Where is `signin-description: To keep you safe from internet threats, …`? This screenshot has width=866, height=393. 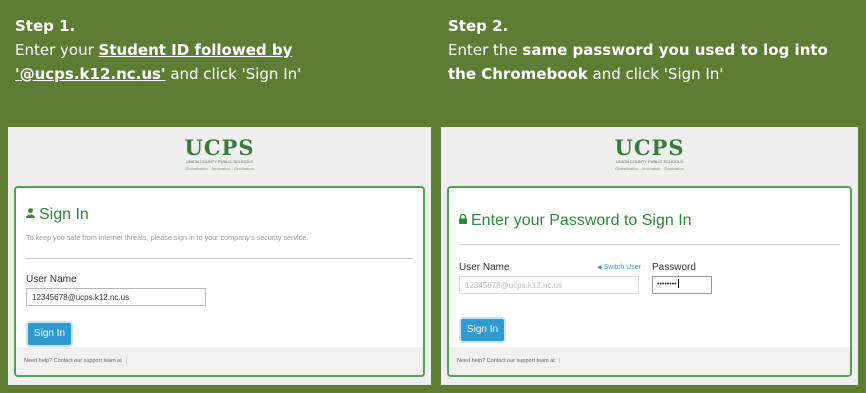 signin-description: To keep you safe from internet threats, … is located at coordinates (167, 237).